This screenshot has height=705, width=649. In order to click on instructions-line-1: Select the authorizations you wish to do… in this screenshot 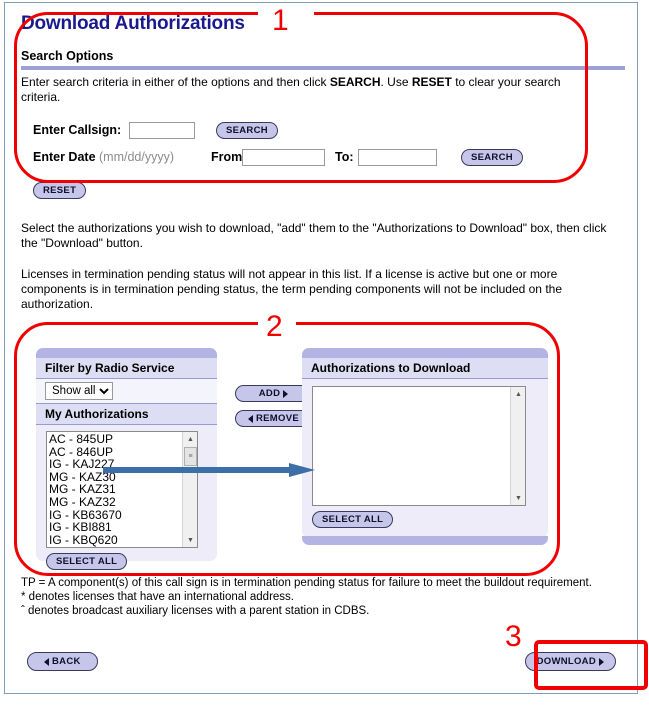, I will do `click(314, 235)`.